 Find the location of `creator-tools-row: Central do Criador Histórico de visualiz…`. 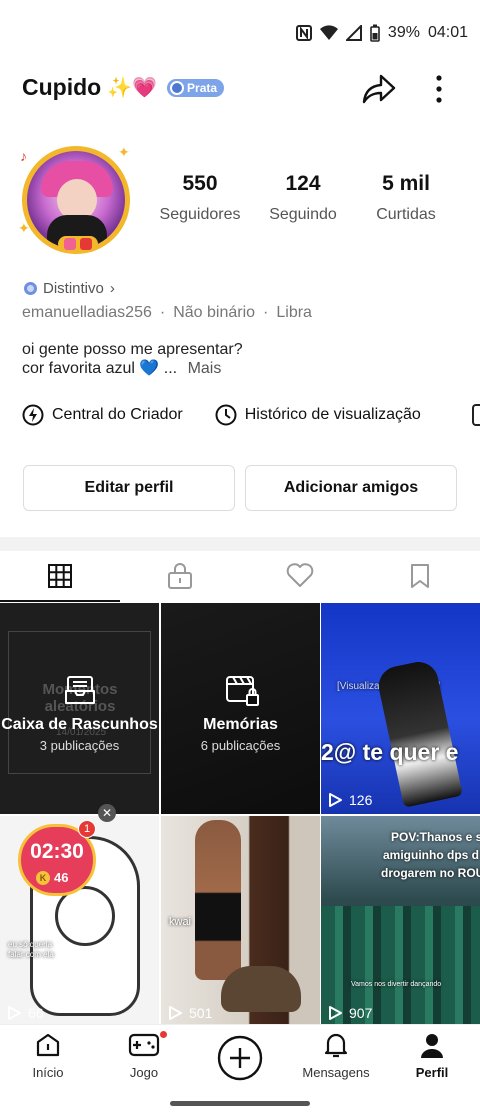

creator-tools-row: Central do Criador Histórico de visualiz… is located at coordinates (237, 415).